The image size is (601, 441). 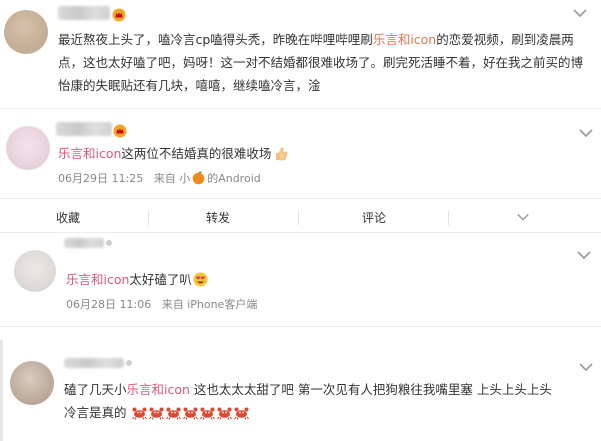 I want to click on comment-text: 乐言和icon太好磕了叭, so click(x=137, y=279).